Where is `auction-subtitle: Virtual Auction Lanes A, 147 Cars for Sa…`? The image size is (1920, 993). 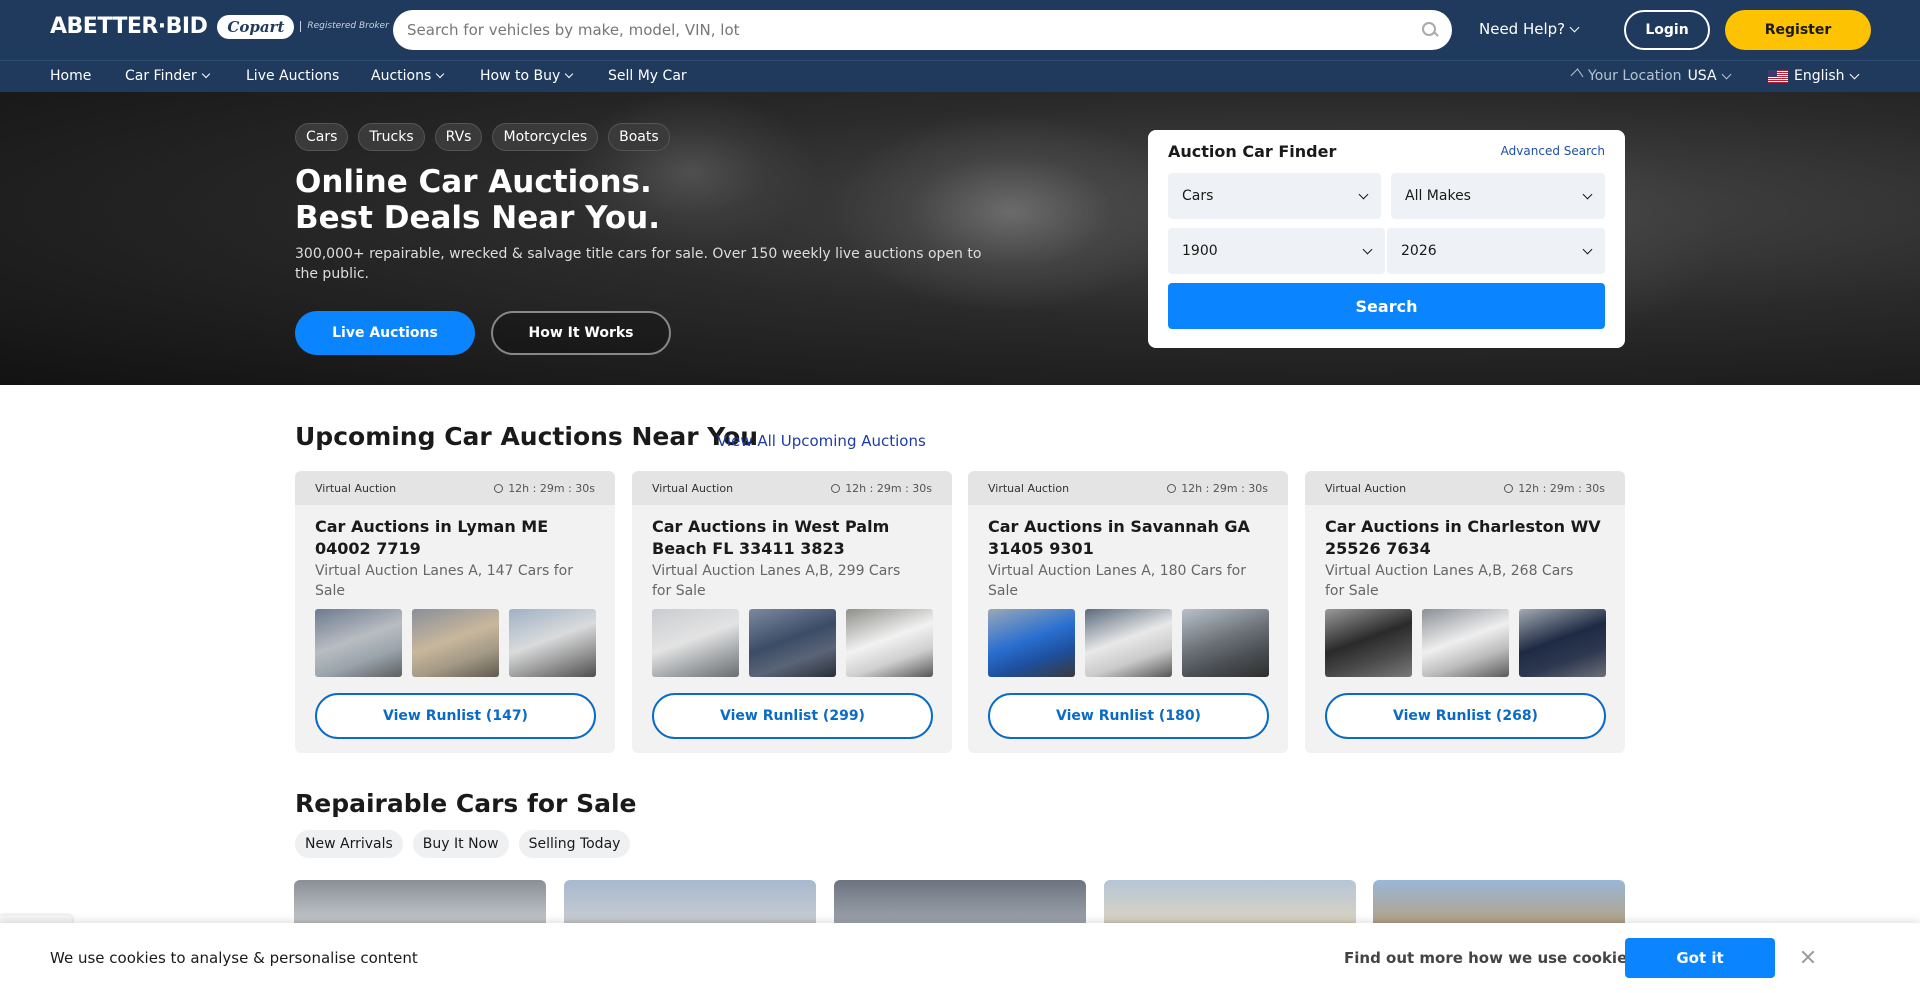
auction-subtitle: Virtual Auction Lanes A, 147 Cars for Sa… is located at coordinates (444, 581).